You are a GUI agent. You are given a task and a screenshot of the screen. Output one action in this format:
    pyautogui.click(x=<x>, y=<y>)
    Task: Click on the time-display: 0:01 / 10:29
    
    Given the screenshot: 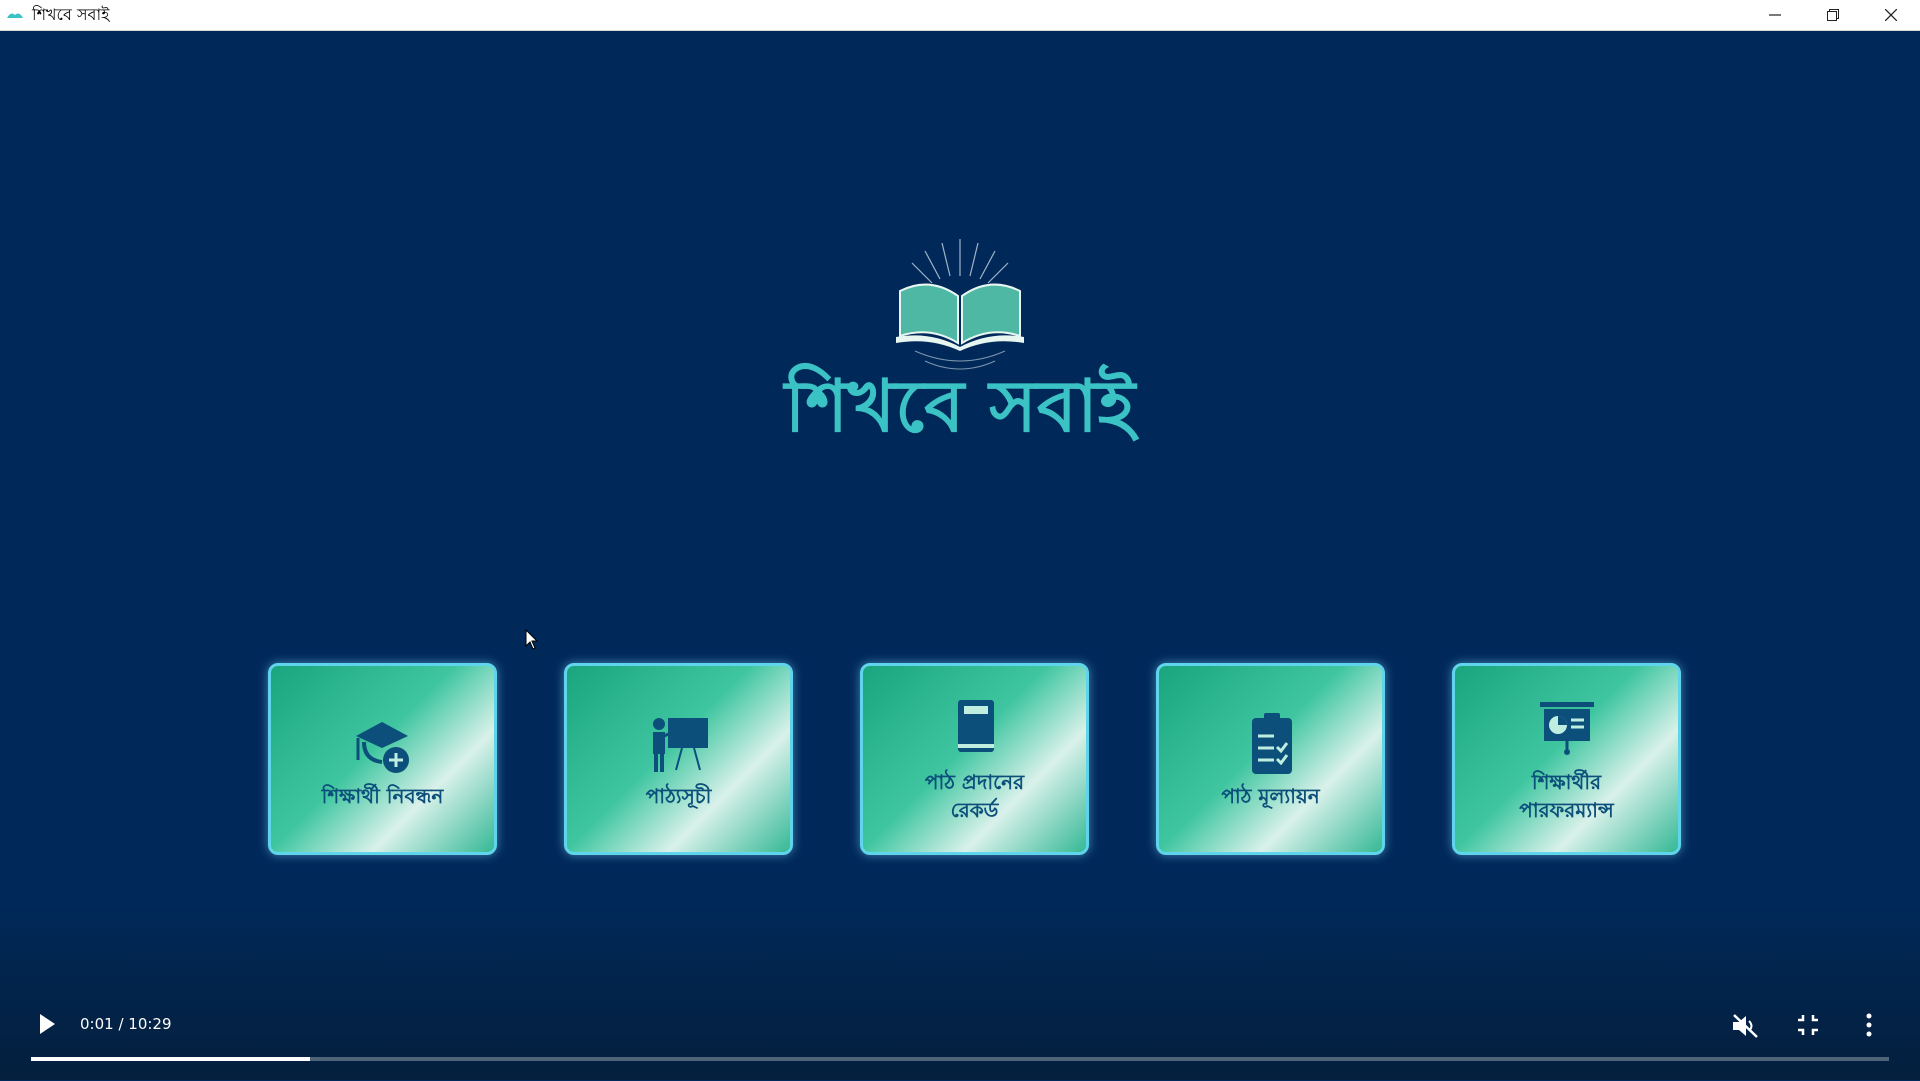 What is the action you would take?
    pyautogui.click(x=126, y=1024)
    